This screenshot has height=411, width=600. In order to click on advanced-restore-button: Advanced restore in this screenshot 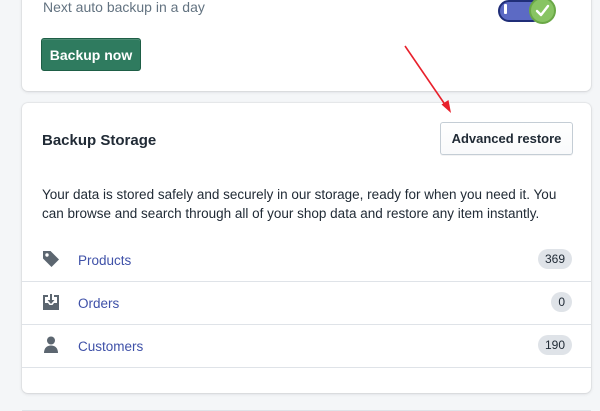, I will do `click(506, 138)`.